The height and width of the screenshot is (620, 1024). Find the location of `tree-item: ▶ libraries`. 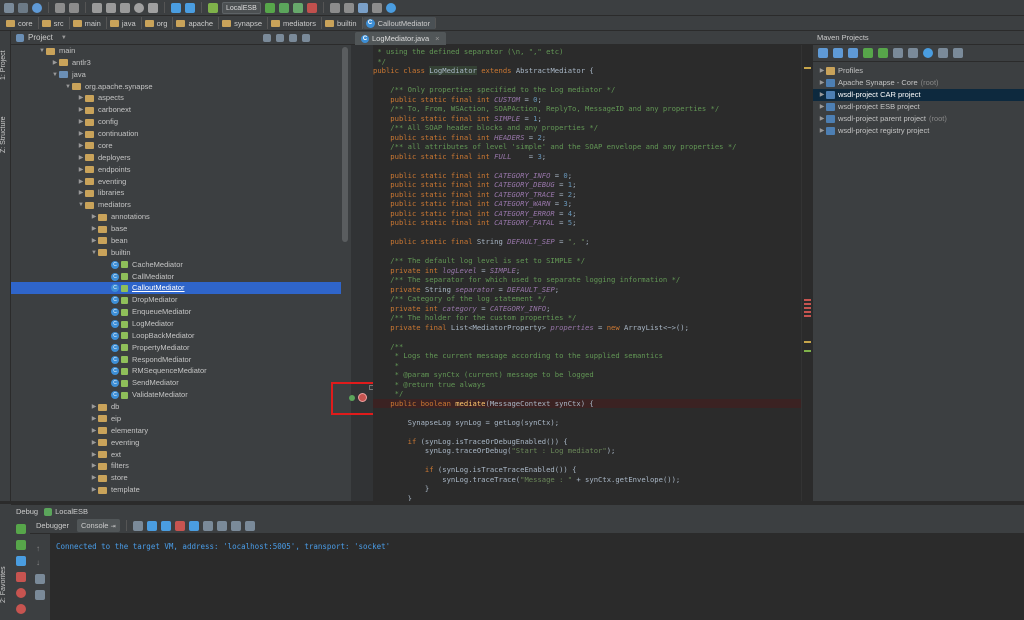

tree-item: ▶ libraries is located at coordinates (176, 193).